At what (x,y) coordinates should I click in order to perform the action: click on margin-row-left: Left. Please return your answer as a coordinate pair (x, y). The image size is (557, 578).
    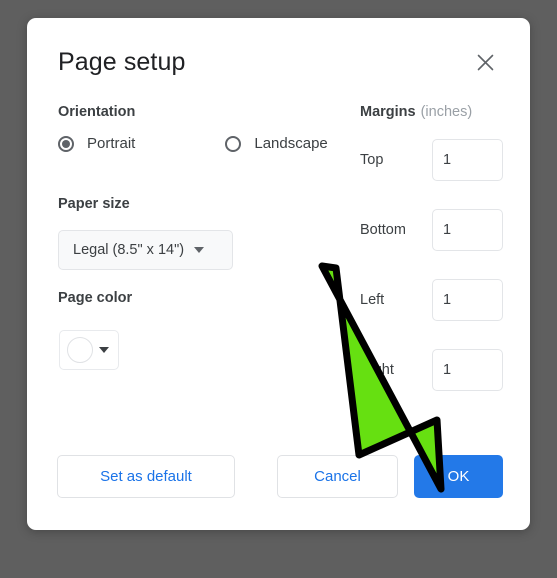
    Looking at the image, I should click on (432, 300).